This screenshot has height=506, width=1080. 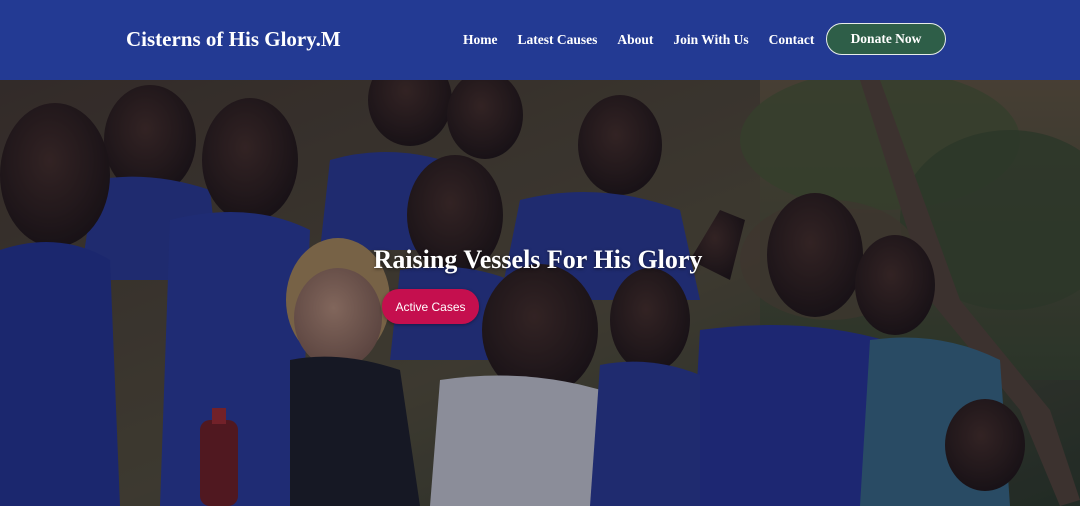 What do you see at coordinates (792, 40) in the screenshot?
I see `nav-link-contact: Contact` at bounding box center [792, 40].